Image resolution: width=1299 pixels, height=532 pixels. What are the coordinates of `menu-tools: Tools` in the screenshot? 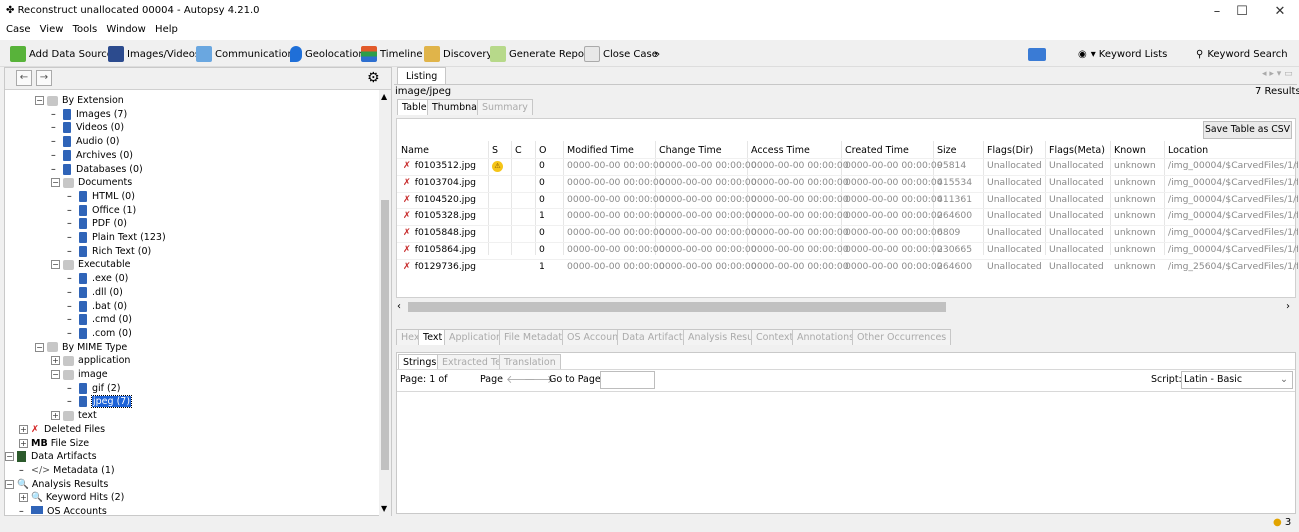 It's located at (85, 29).